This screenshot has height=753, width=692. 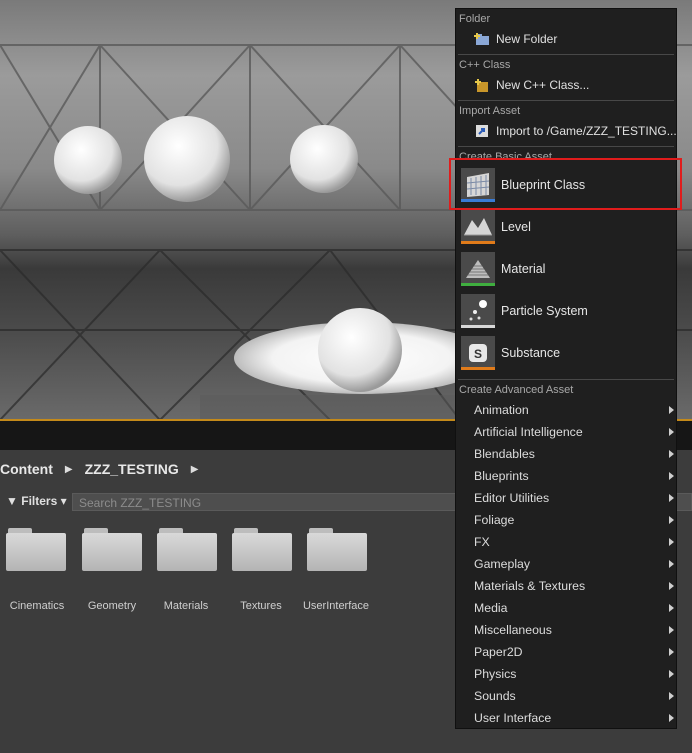 What do you see at coordinates (531, 353) in the screenshot?
I see `substance-label: Substance` at bounding box center [531, 353].